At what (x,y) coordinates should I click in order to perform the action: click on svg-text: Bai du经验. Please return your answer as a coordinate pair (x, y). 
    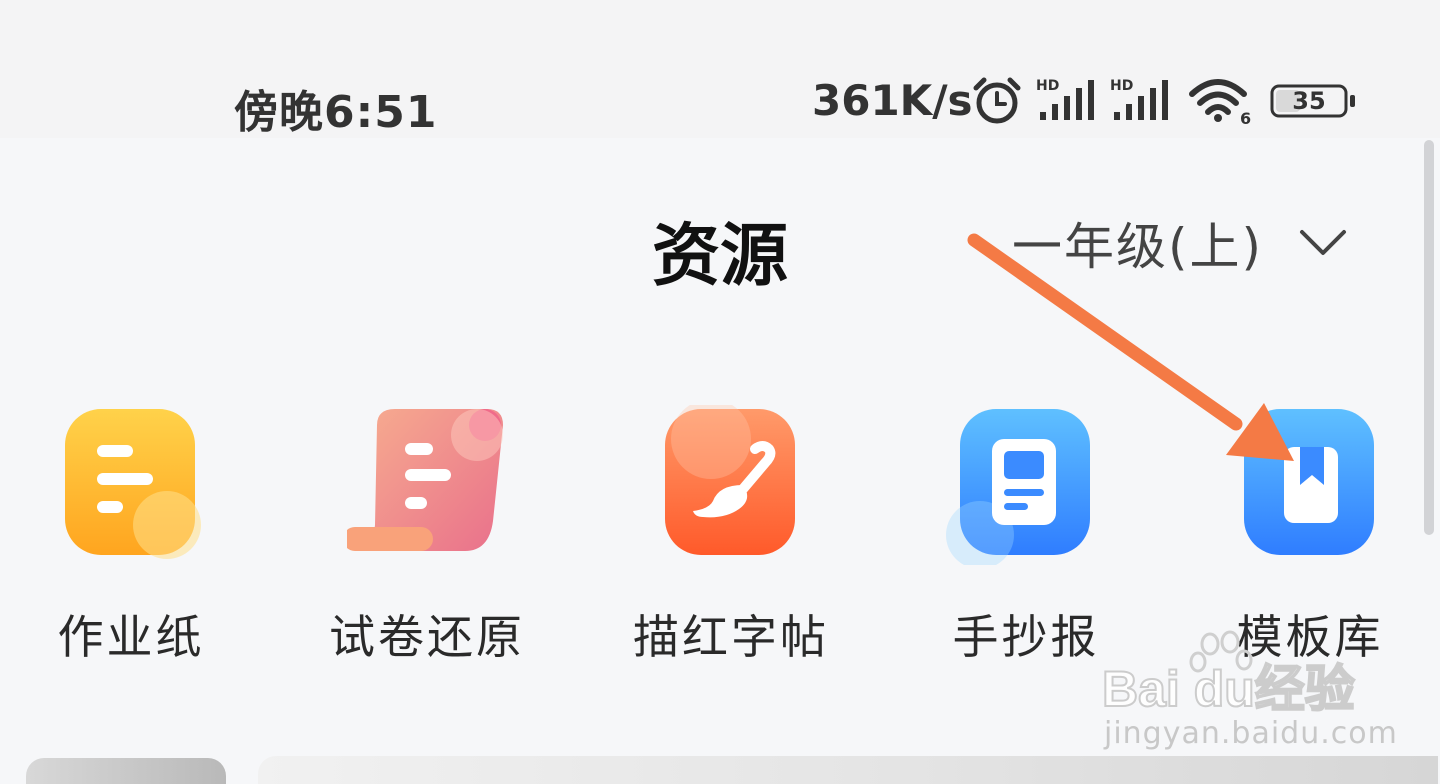
    Looking at the image, I should click on (1228, 689).